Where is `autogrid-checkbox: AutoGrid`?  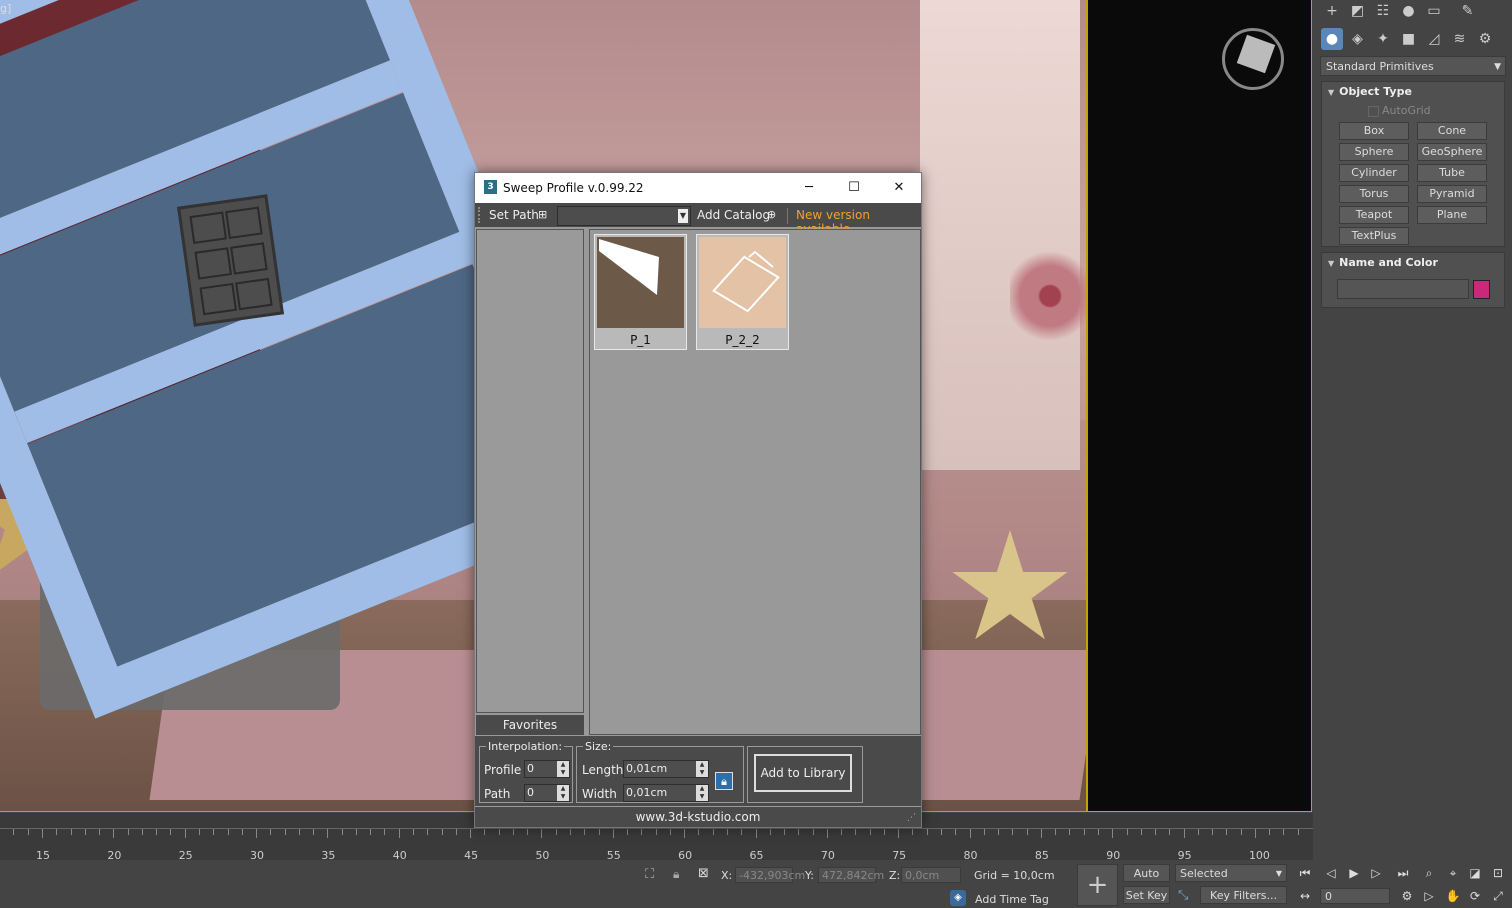
autogrid-checkbox: AutoGrid is located at coordinates (1399, 110).